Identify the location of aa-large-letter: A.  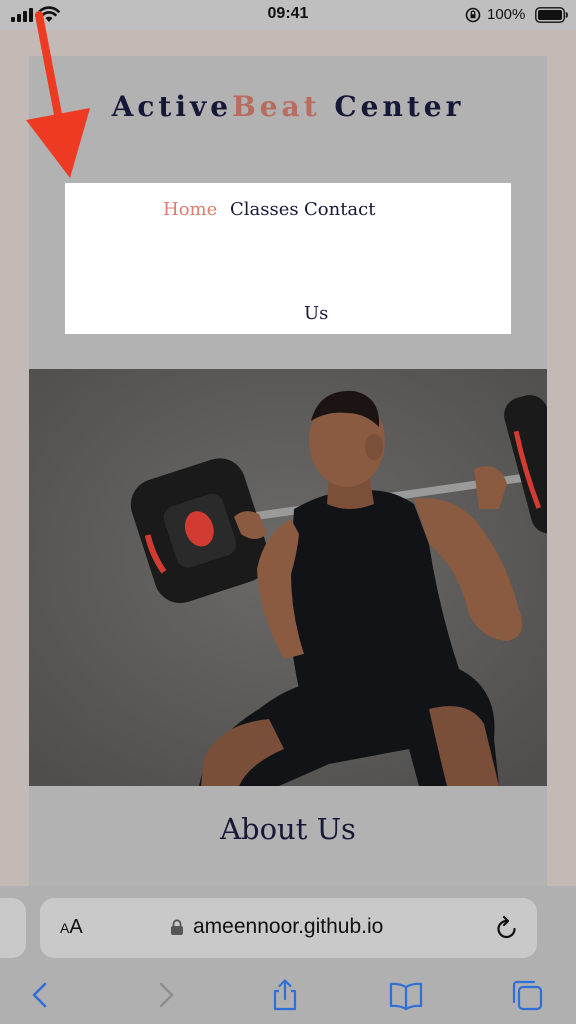
(76, 927).